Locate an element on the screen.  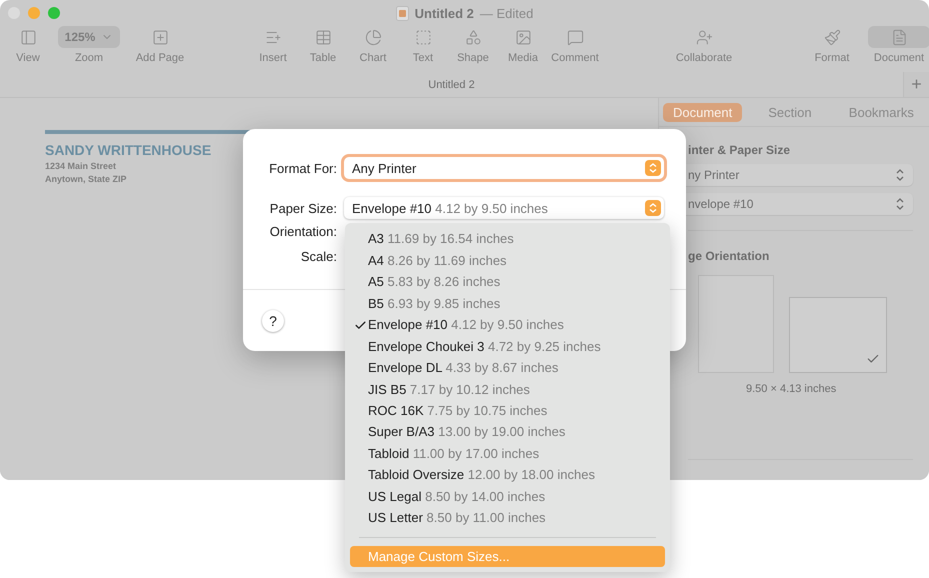
image-icon is located at coordinates (523, 37).